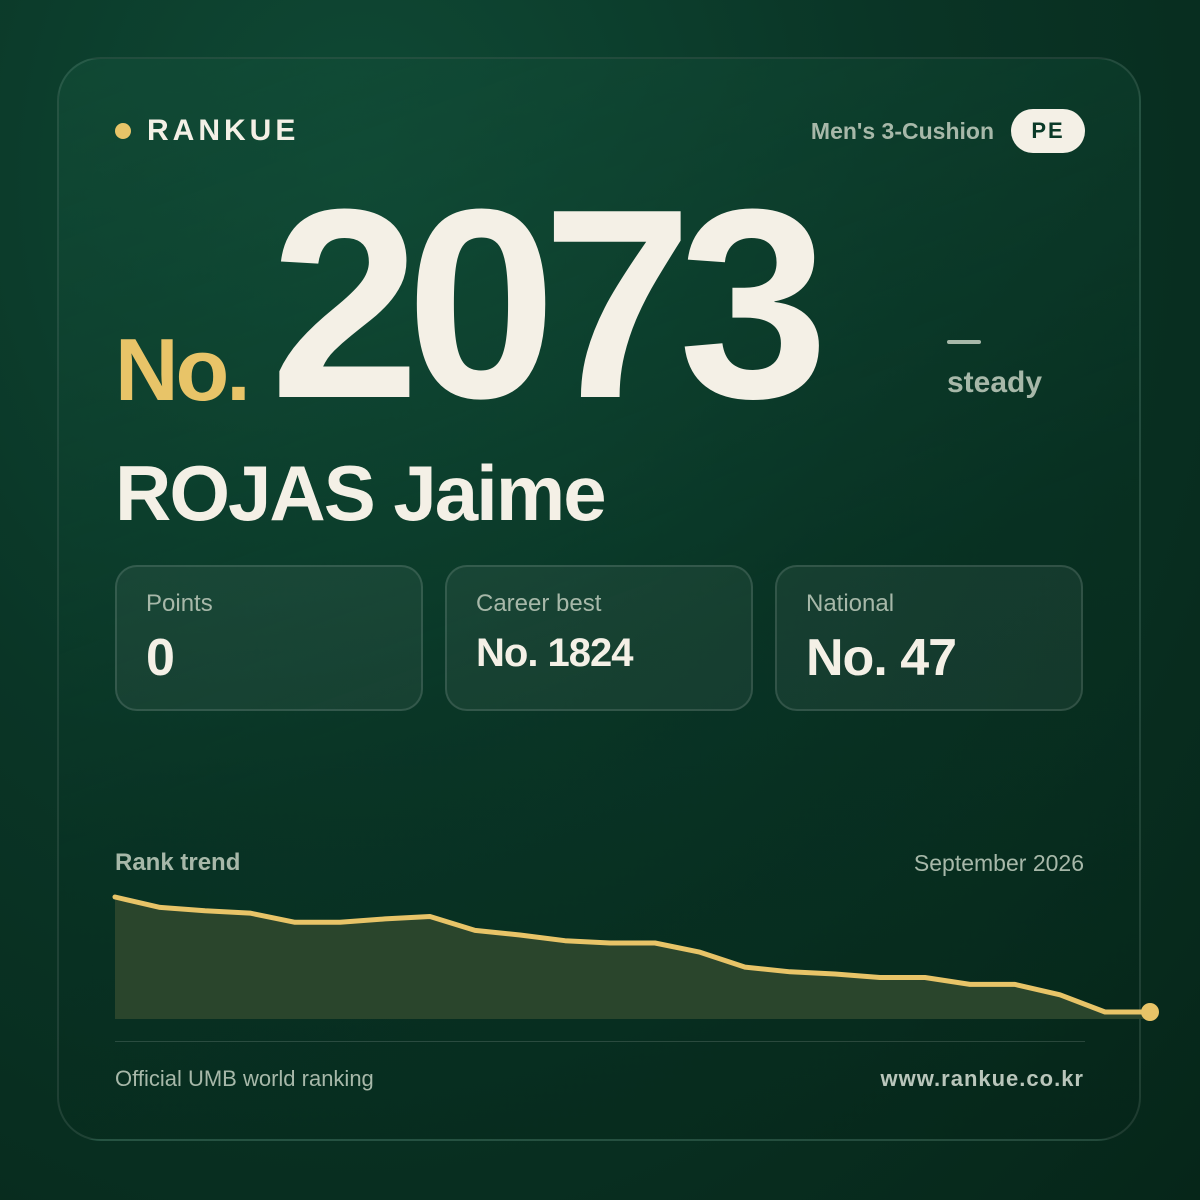 The height and width of the screenshot is (1200, 1200). I want to click on website-link: www.rankue.co.kr, so click(982, 1079).